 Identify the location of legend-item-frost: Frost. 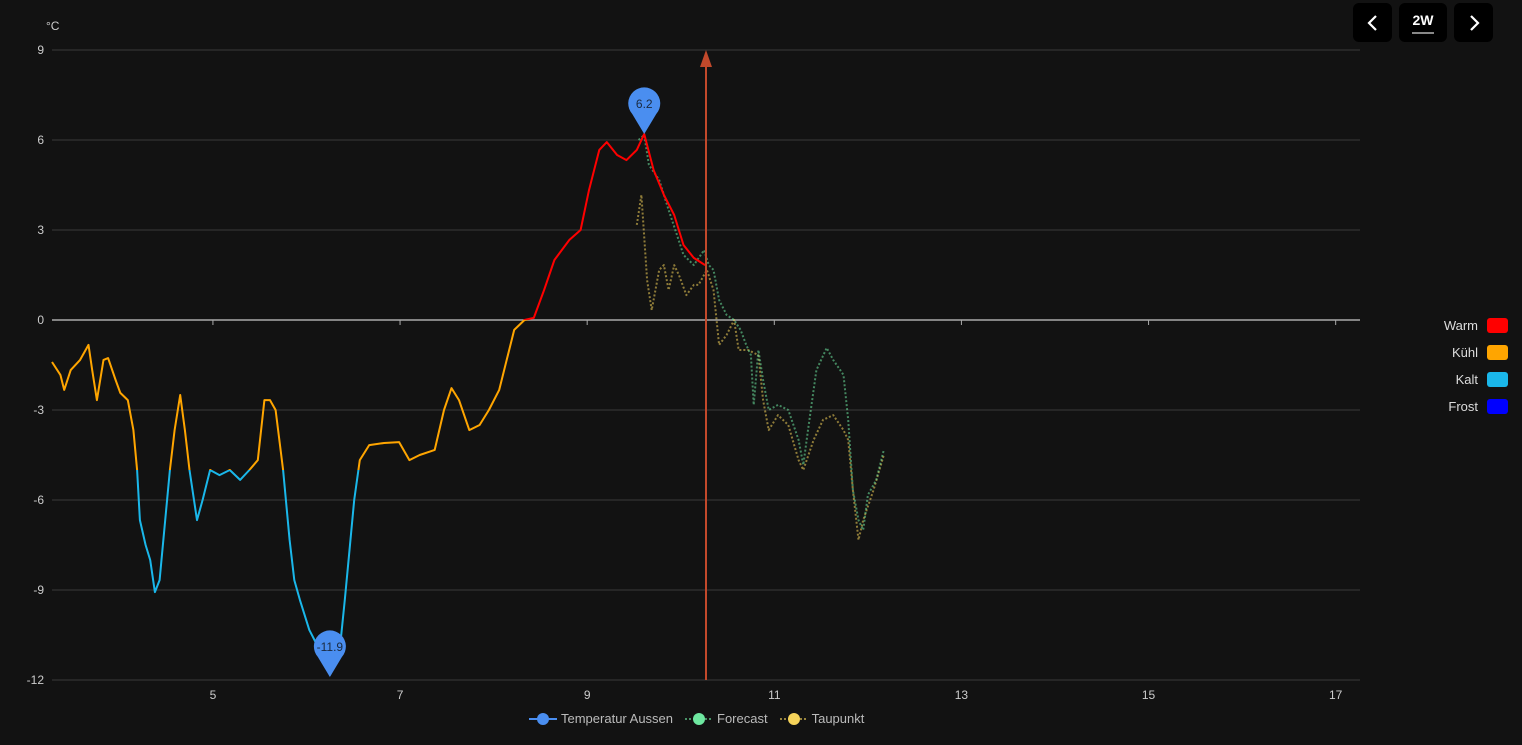
(1476, 406).